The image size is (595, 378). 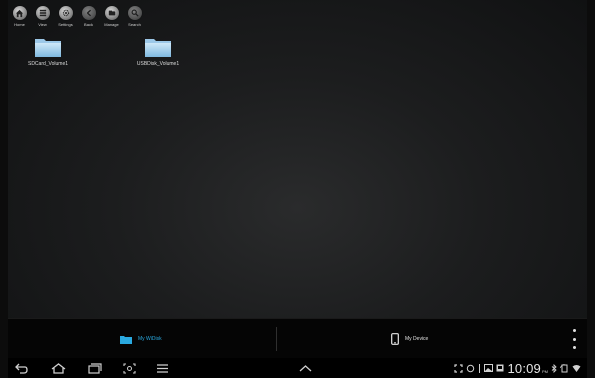 What do you see at coordinates (19, 24) in the screenshot?
I see `home-label: Home` at bounding box center [19, 24].